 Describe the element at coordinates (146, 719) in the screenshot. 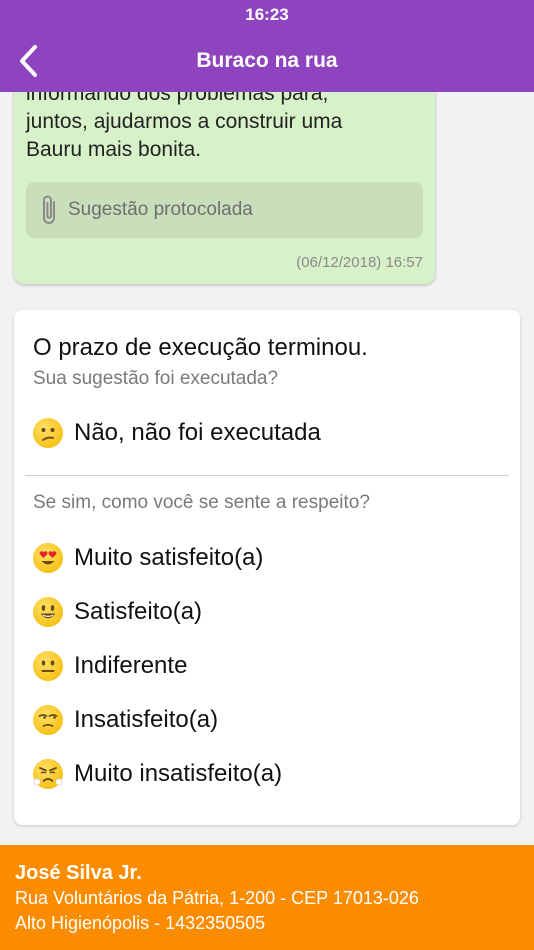

I see `option-label: Insatisfeito(a)` at that location.